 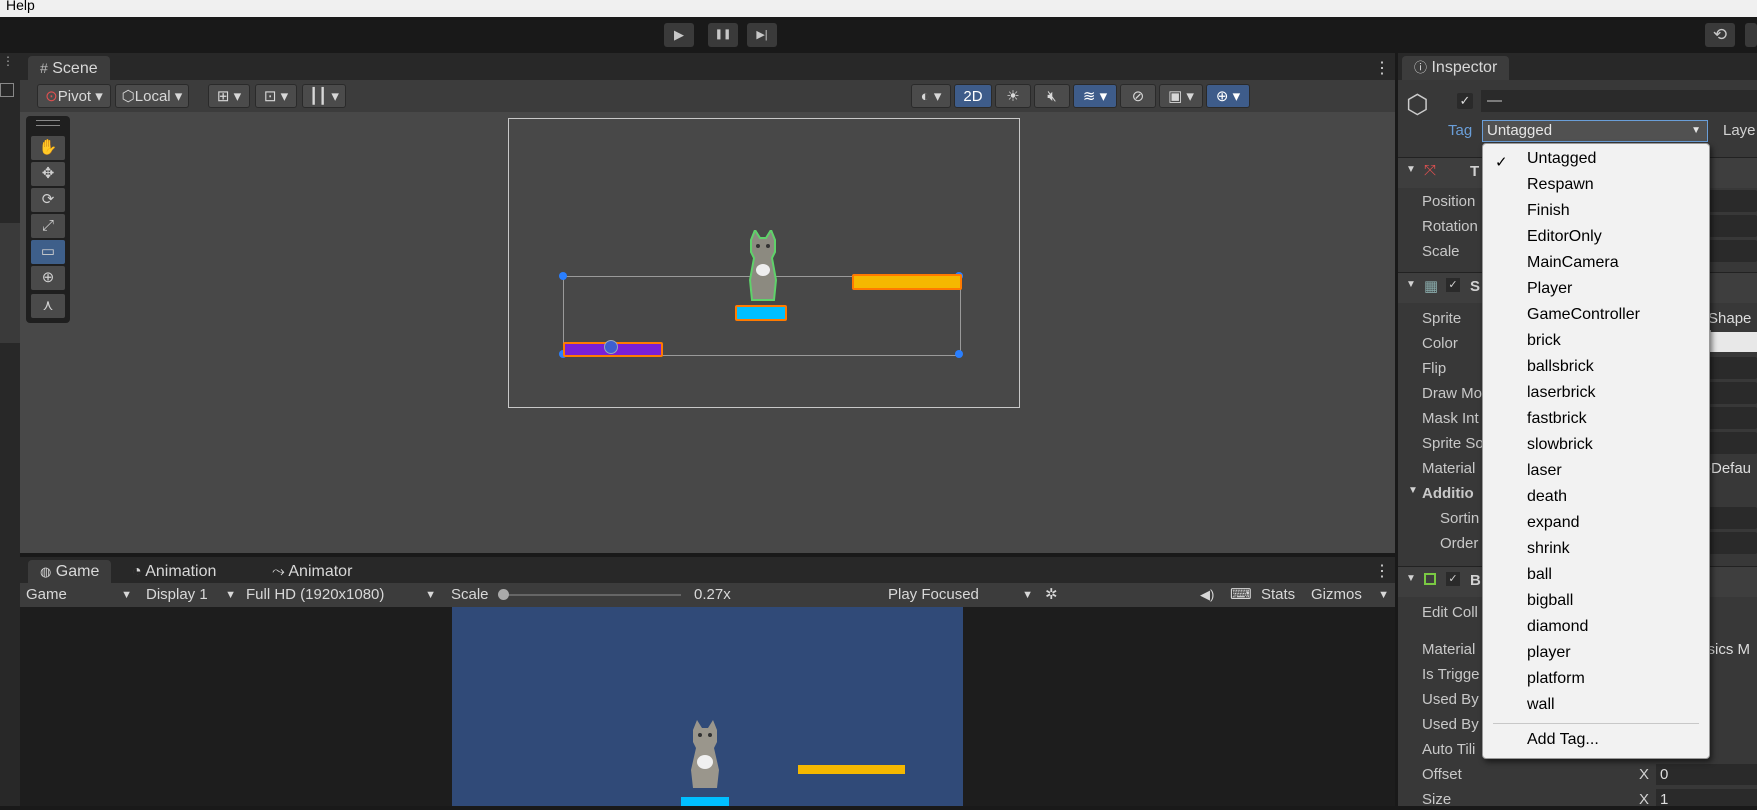 What do you see at coordinates (341, 595) in the screenshot?
I see `resolution-dropdown: Full HD (1920x1080) ▼` at bounding box center [341, 595].